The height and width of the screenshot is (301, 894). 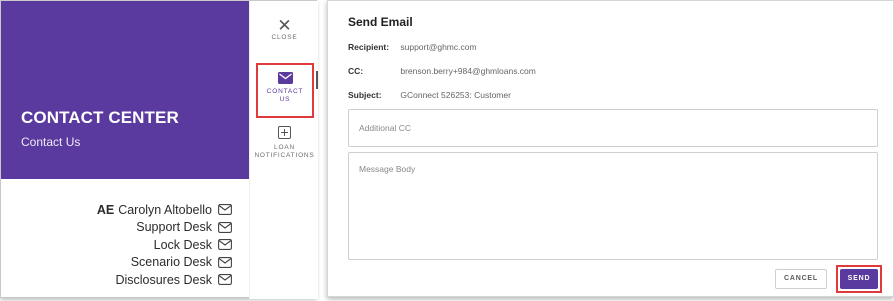 What do you see at coordinates (100, 117) in the screenshot?
I see `banner-title: CONTACT CENTER` at bounding box center [100, 117].